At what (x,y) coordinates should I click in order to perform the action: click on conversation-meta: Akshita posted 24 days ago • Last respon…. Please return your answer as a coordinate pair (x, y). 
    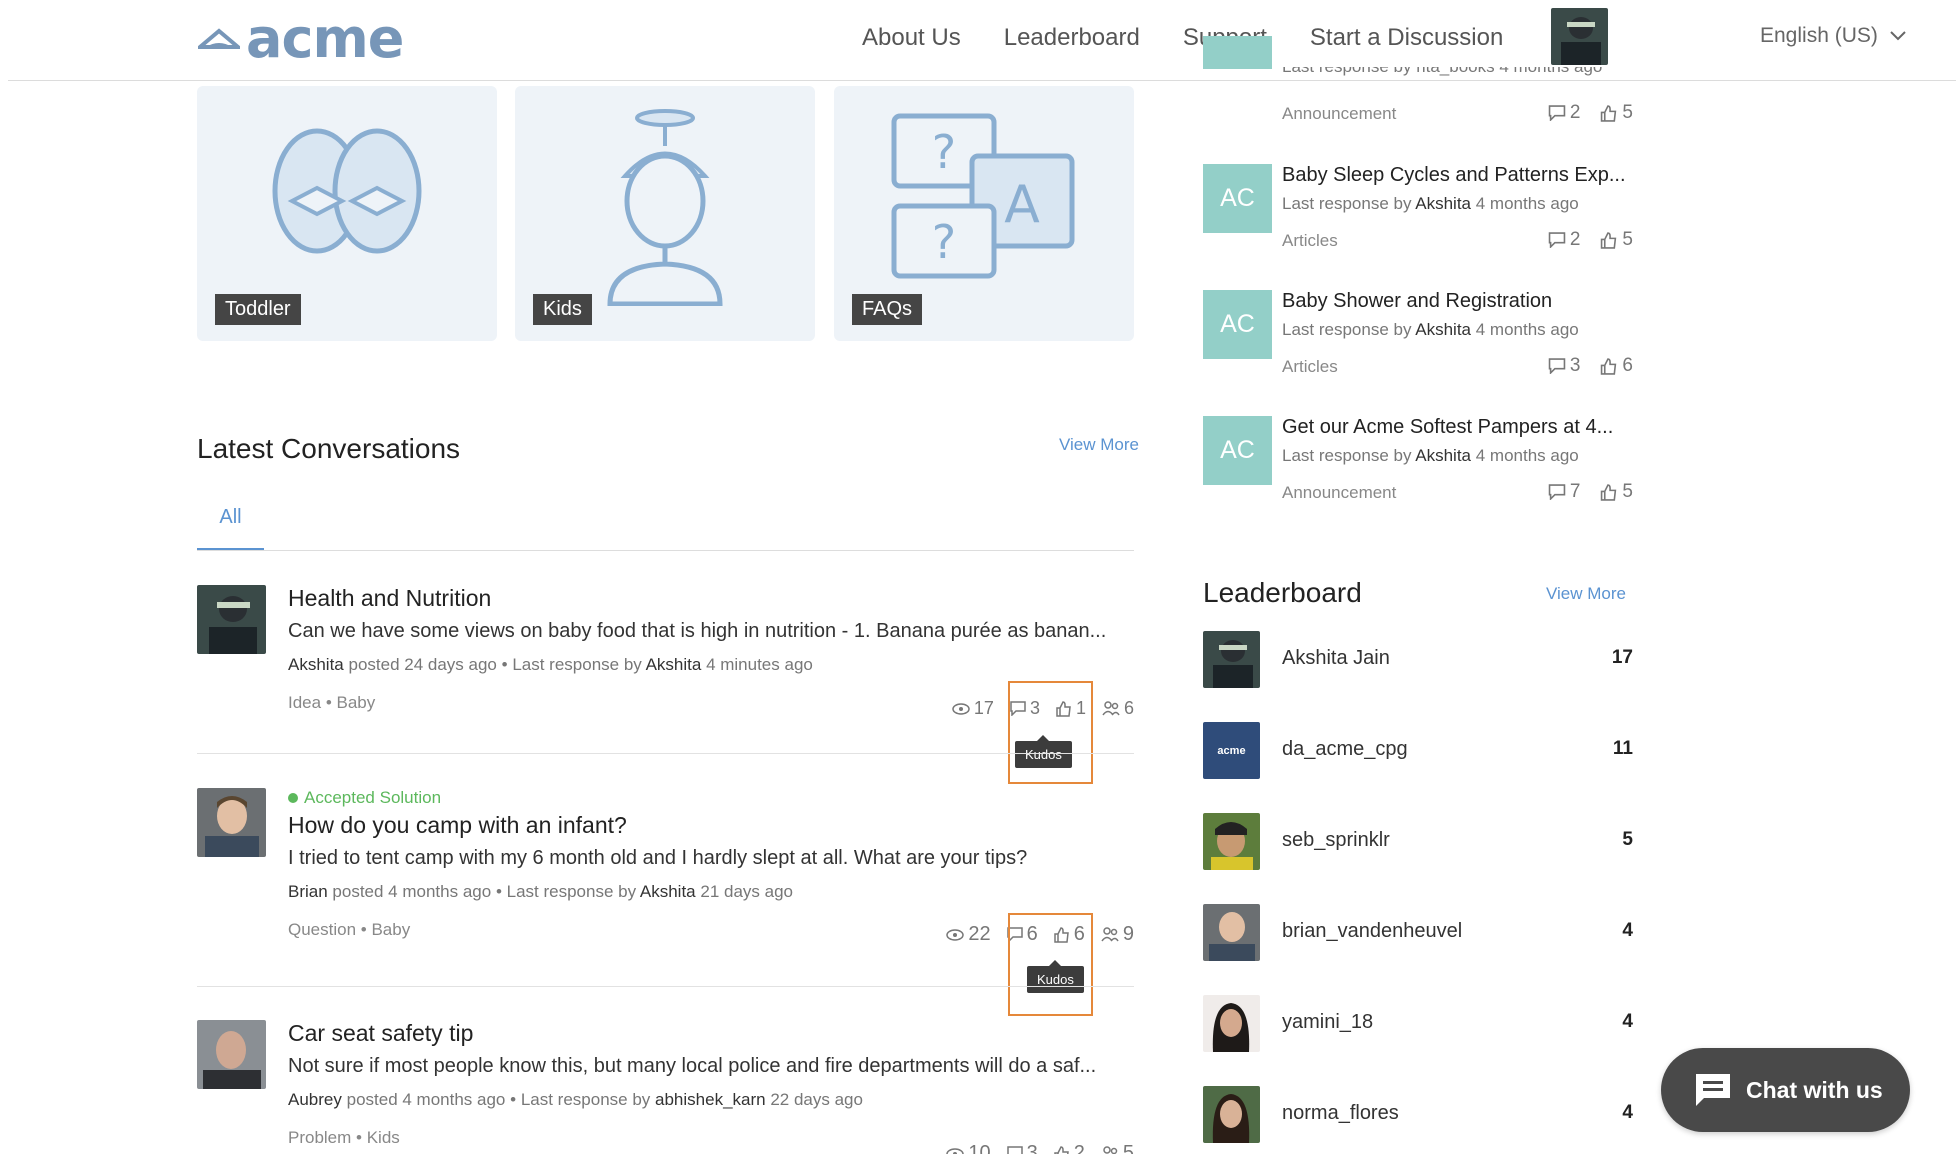
    Looking at the image, I should click on (550, 664).